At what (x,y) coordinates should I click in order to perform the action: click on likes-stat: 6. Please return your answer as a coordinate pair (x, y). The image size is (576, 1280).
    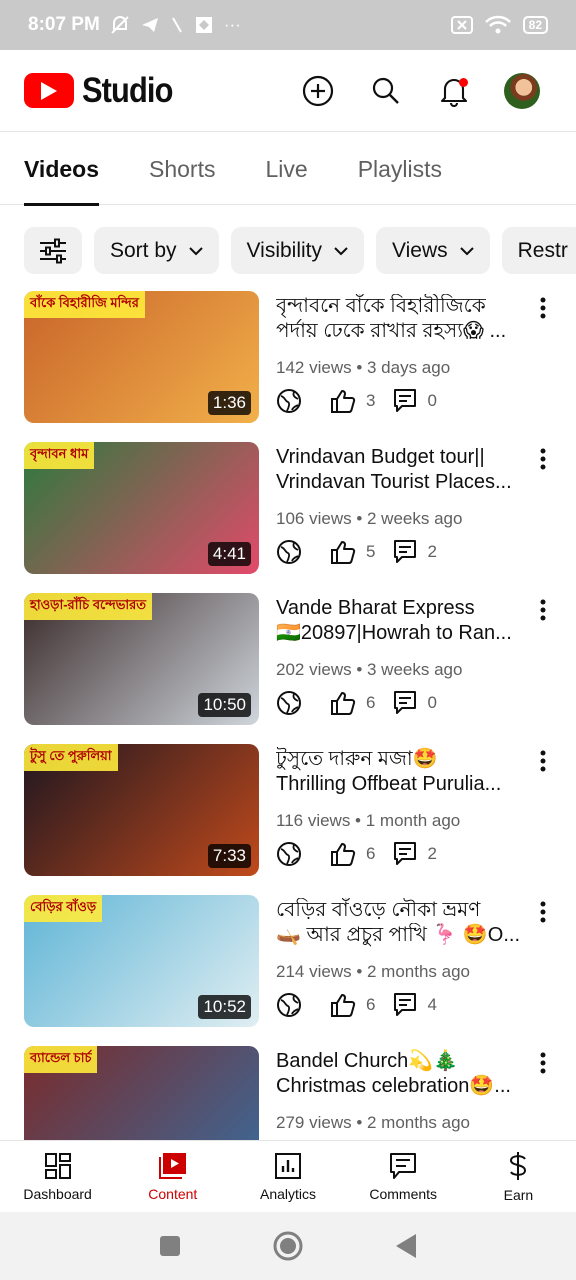
    Looking at the image, I should click on (352, 703).